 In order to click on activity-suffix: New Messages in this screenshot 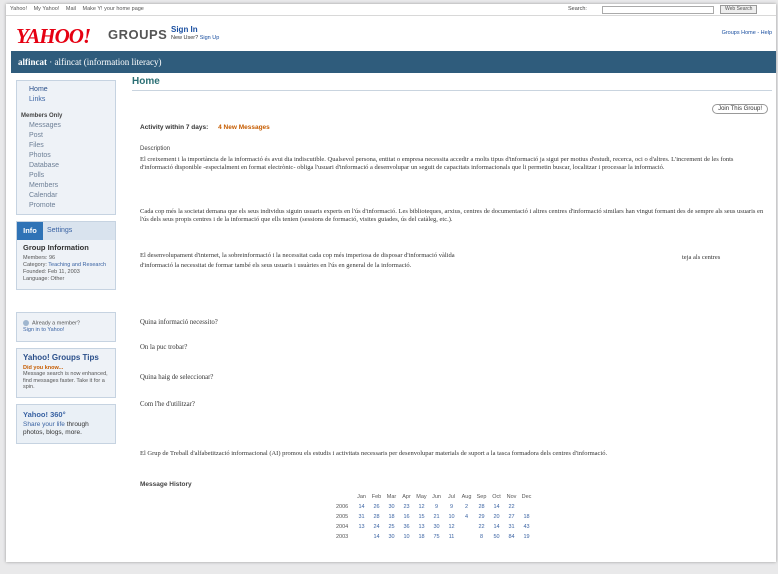, I will do `click(246, 127)`.